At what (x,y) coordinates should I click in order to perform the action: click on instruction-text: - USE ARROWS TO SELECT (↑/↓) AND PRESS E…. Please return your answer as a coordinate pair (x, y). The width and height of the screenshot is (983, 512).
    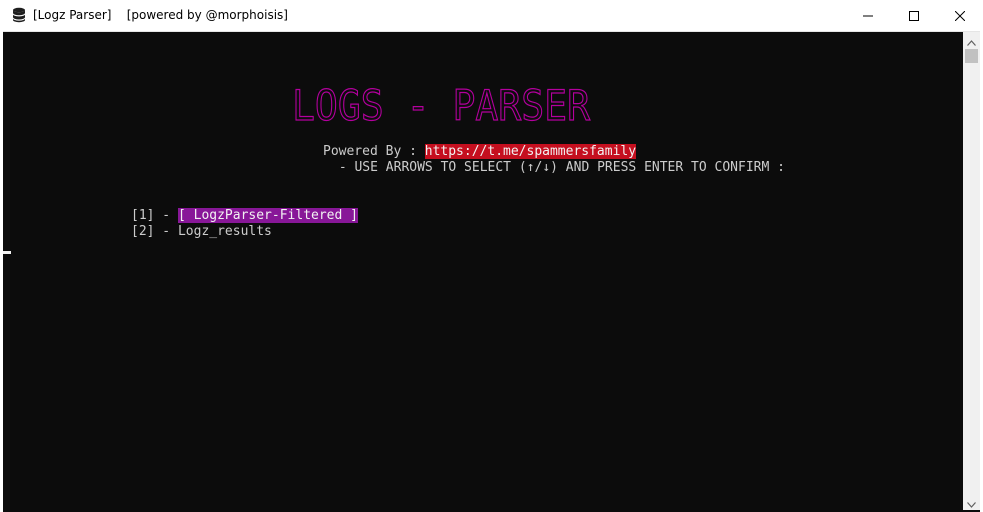
    Looking at the image, I should click on (558, 167).